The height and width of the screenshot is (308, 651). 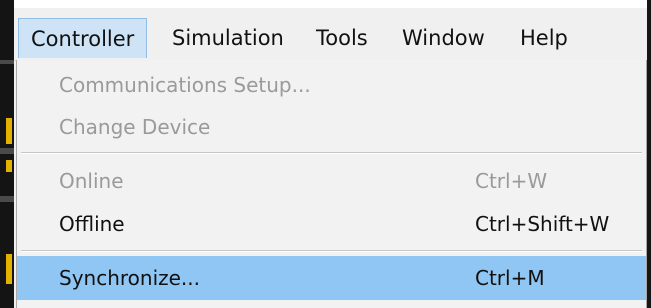 What do you see at coordinates (510, 278) in the screenshot?
I see `menu-item-shortcut: Ctrl+M` at bounding box center [510, 278].